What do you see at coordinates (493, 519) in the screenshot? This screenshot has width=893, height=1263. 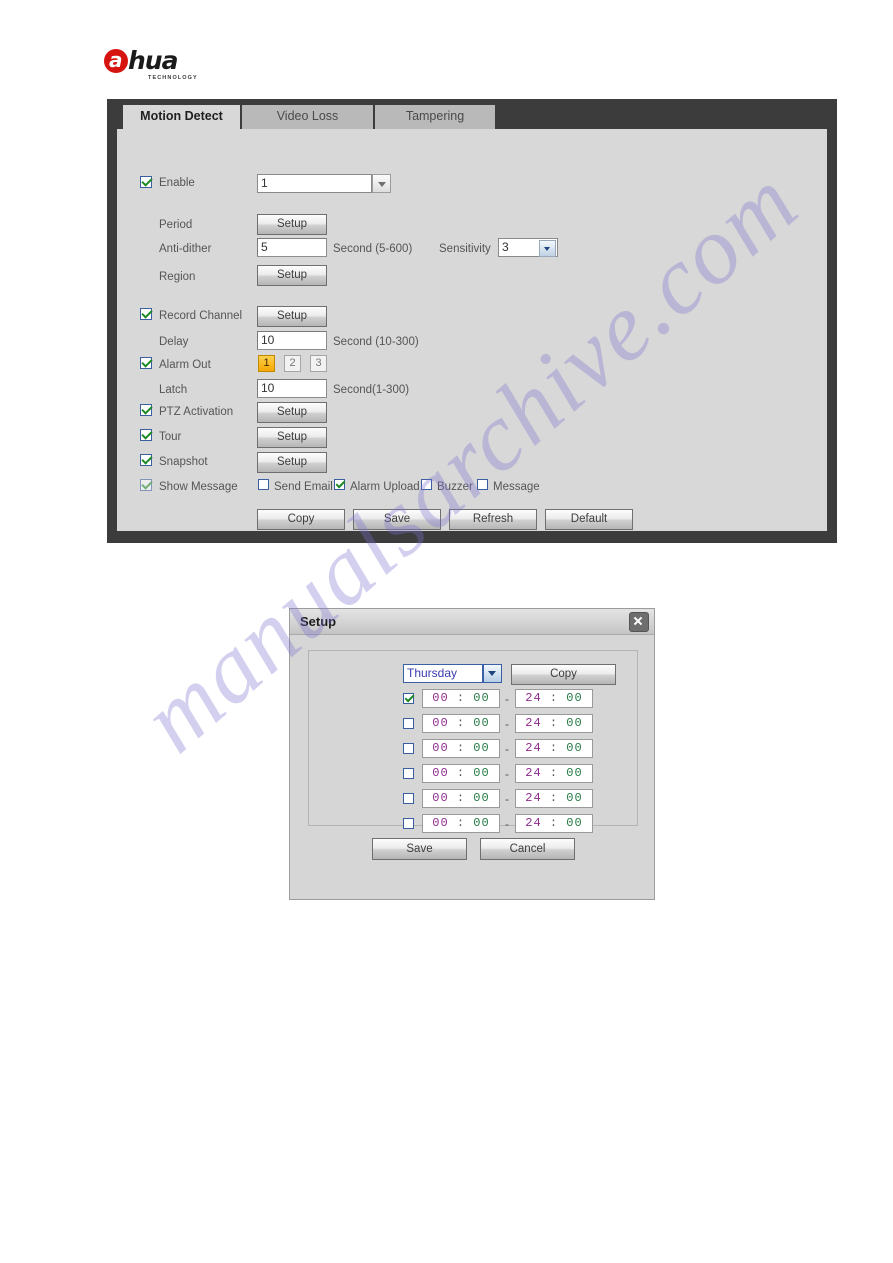 I see `refresh-button: Refresh` at bounding box center [493, 519].